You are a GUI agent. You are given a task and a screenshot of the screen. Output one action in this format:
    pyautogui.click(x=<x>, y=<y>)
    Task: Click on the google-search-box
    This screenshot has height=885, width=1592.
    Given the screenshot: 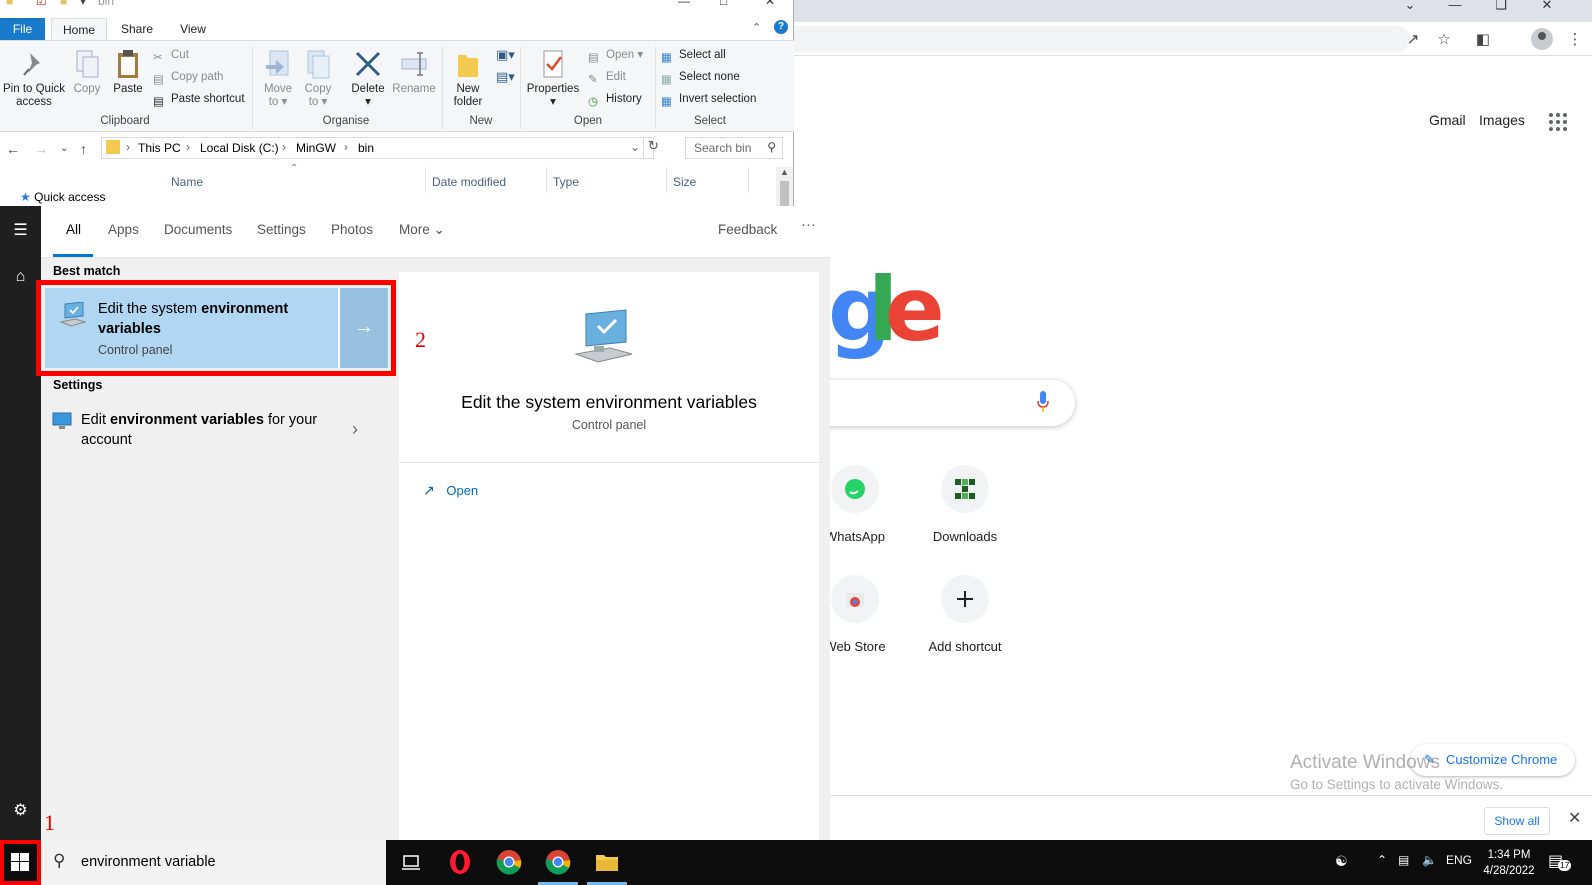 What is the action you would take?
    pyautogui.click(x=937, y=403)
    